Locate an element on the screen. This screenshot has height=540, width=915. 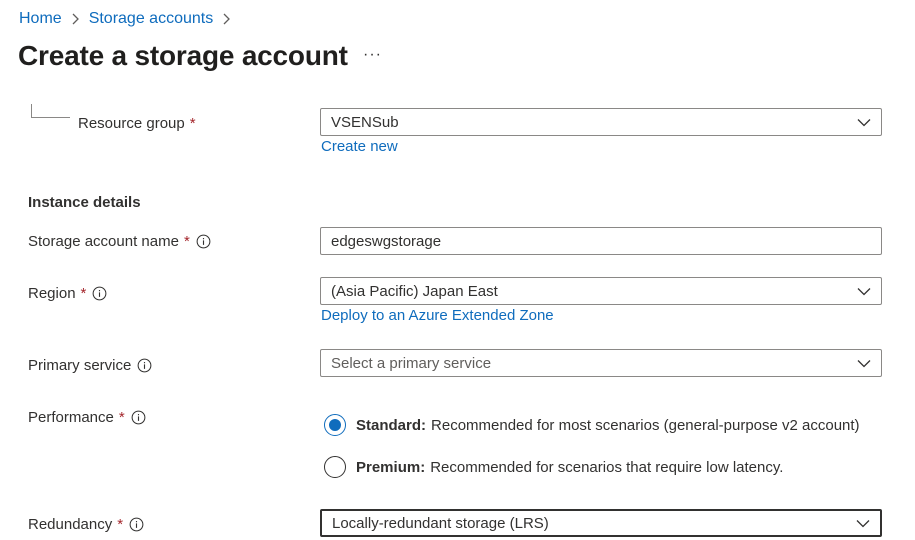
breadcrumb-storage-accounts-link: Storage accounts is located at coordinates (151, 19).